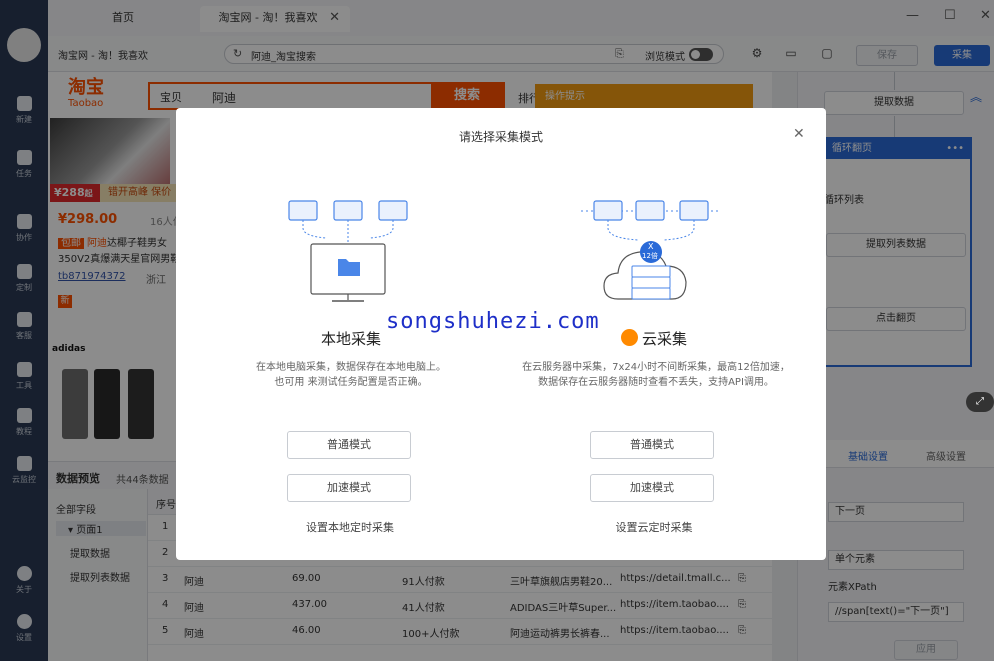 The height and width of the screenshot is (661, 994). What do you see at coordinates (656, 382) in the screenshot?
I see `cloud-desc-line2: 数据保存在云服务器随时查看不丢失，支持API调用。` at bounding box center [656, 382].